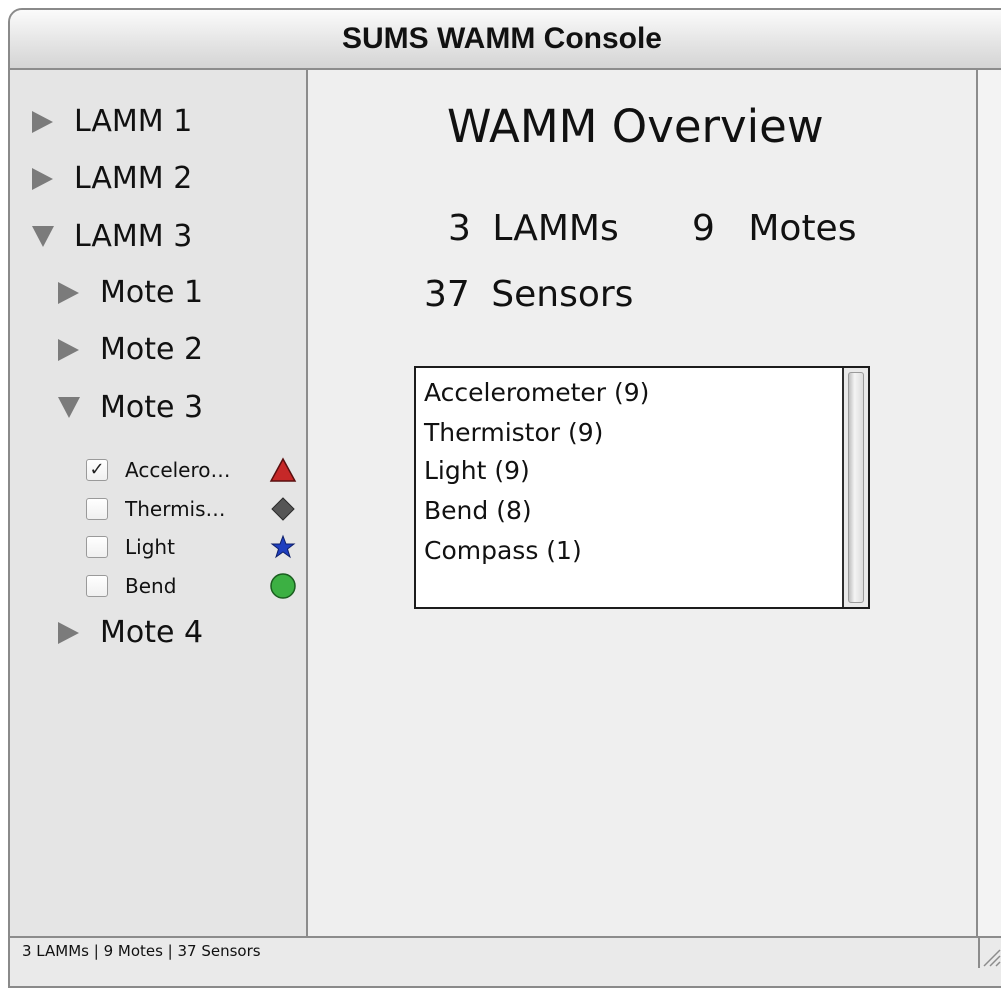 The width and height of the screenshot is (1001, 988). Describe the element at coordinates (283, 547) in the screenshot. I see `blue-star-icon` at that location.